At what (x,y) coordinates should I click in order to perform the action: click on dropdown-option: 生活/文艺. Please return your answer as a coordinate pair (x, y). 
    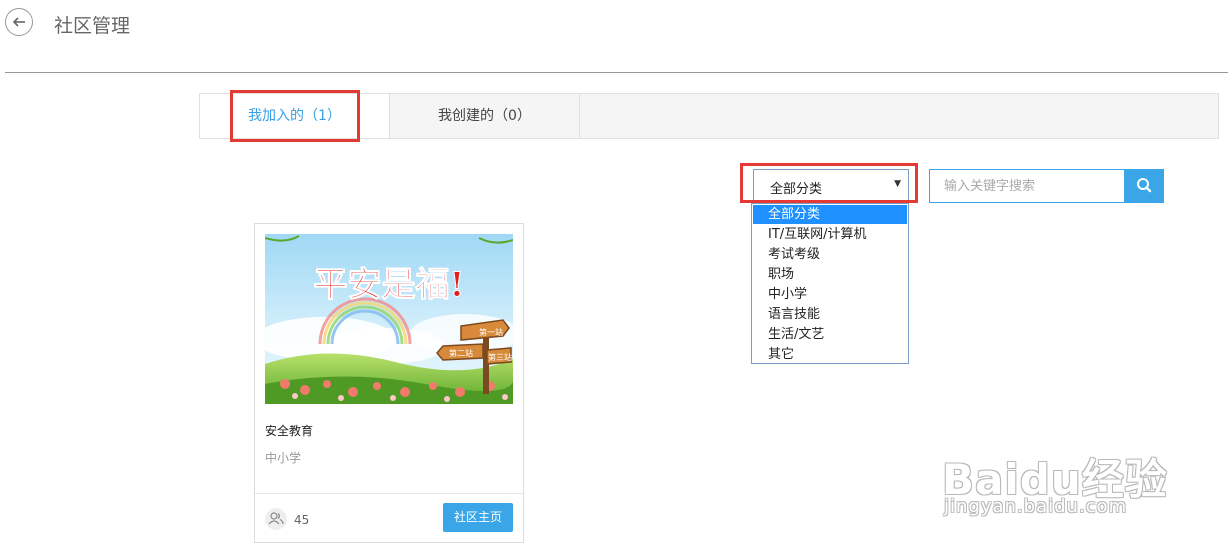
    Looking at the image, I should click on (830, 334).